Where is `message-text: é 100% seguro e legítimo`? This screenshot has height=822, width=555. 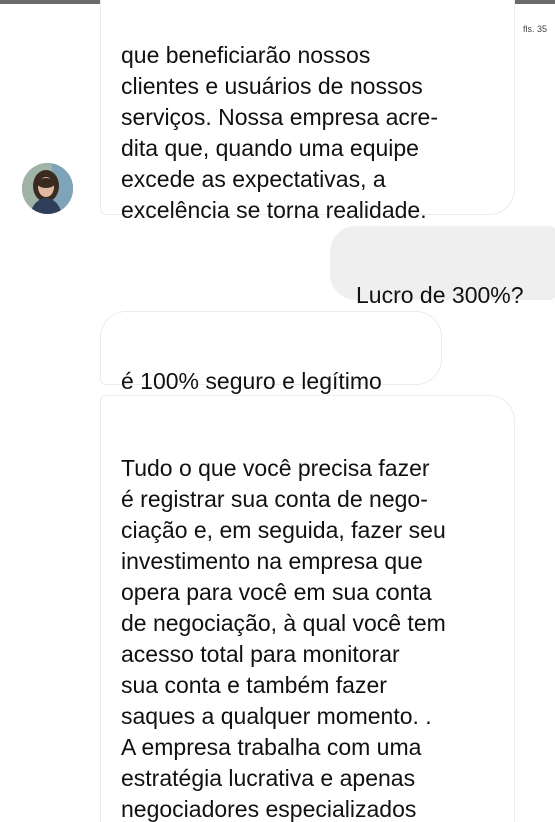 message-text: é 100% seguro e legítimo is located at coordinates (251, 381).